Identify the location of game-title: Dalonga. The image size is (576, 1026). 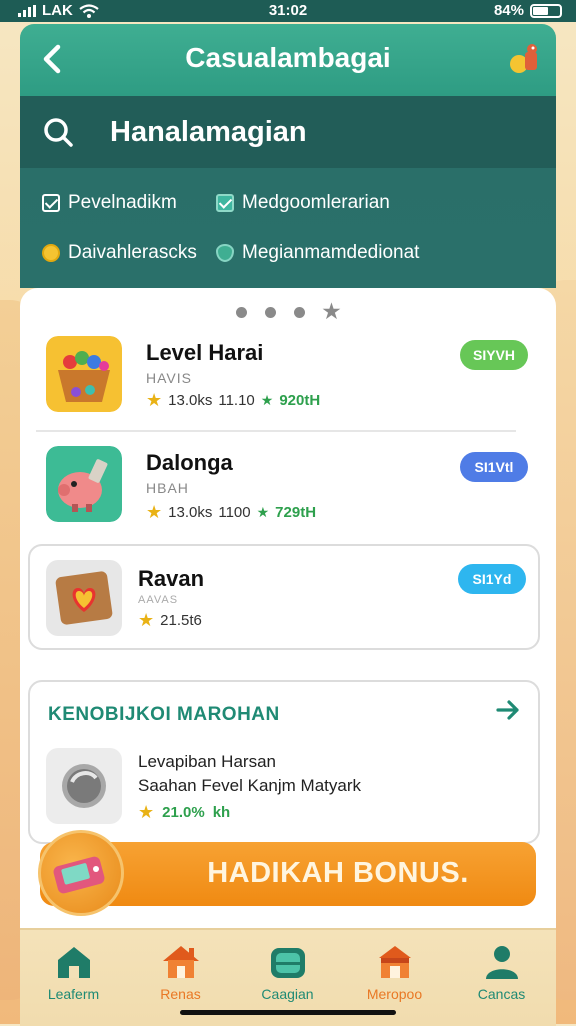
(189, 462).